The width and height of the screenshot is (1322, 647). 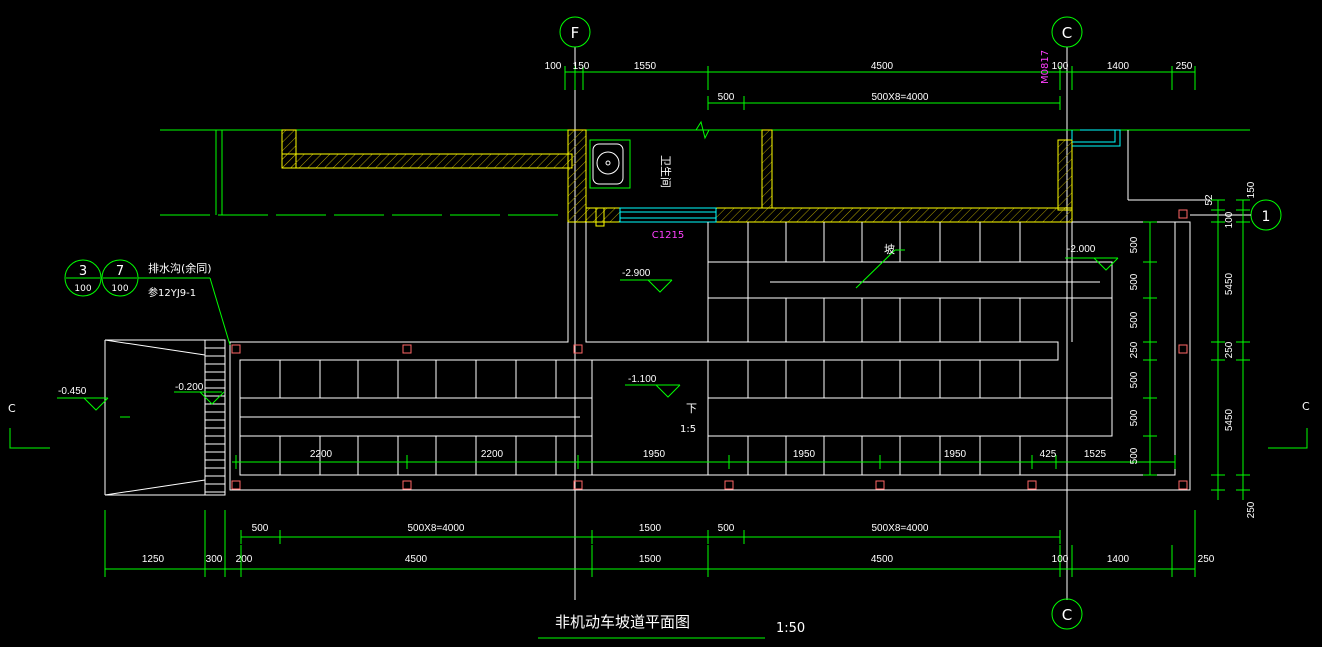 I want to click on door-label: M0817, so click(x=1045, y=67).